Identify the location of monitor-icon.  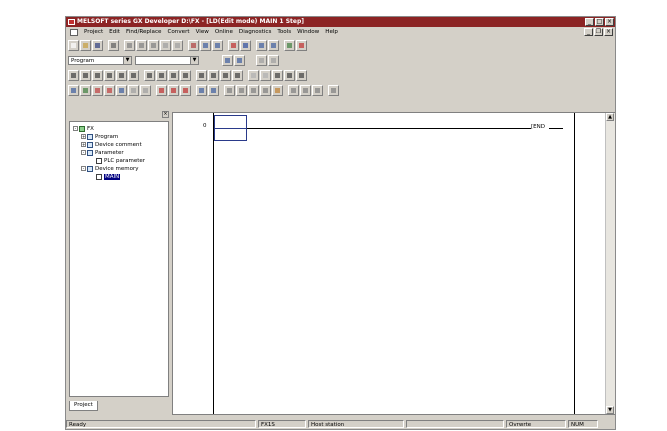
(261, 45).